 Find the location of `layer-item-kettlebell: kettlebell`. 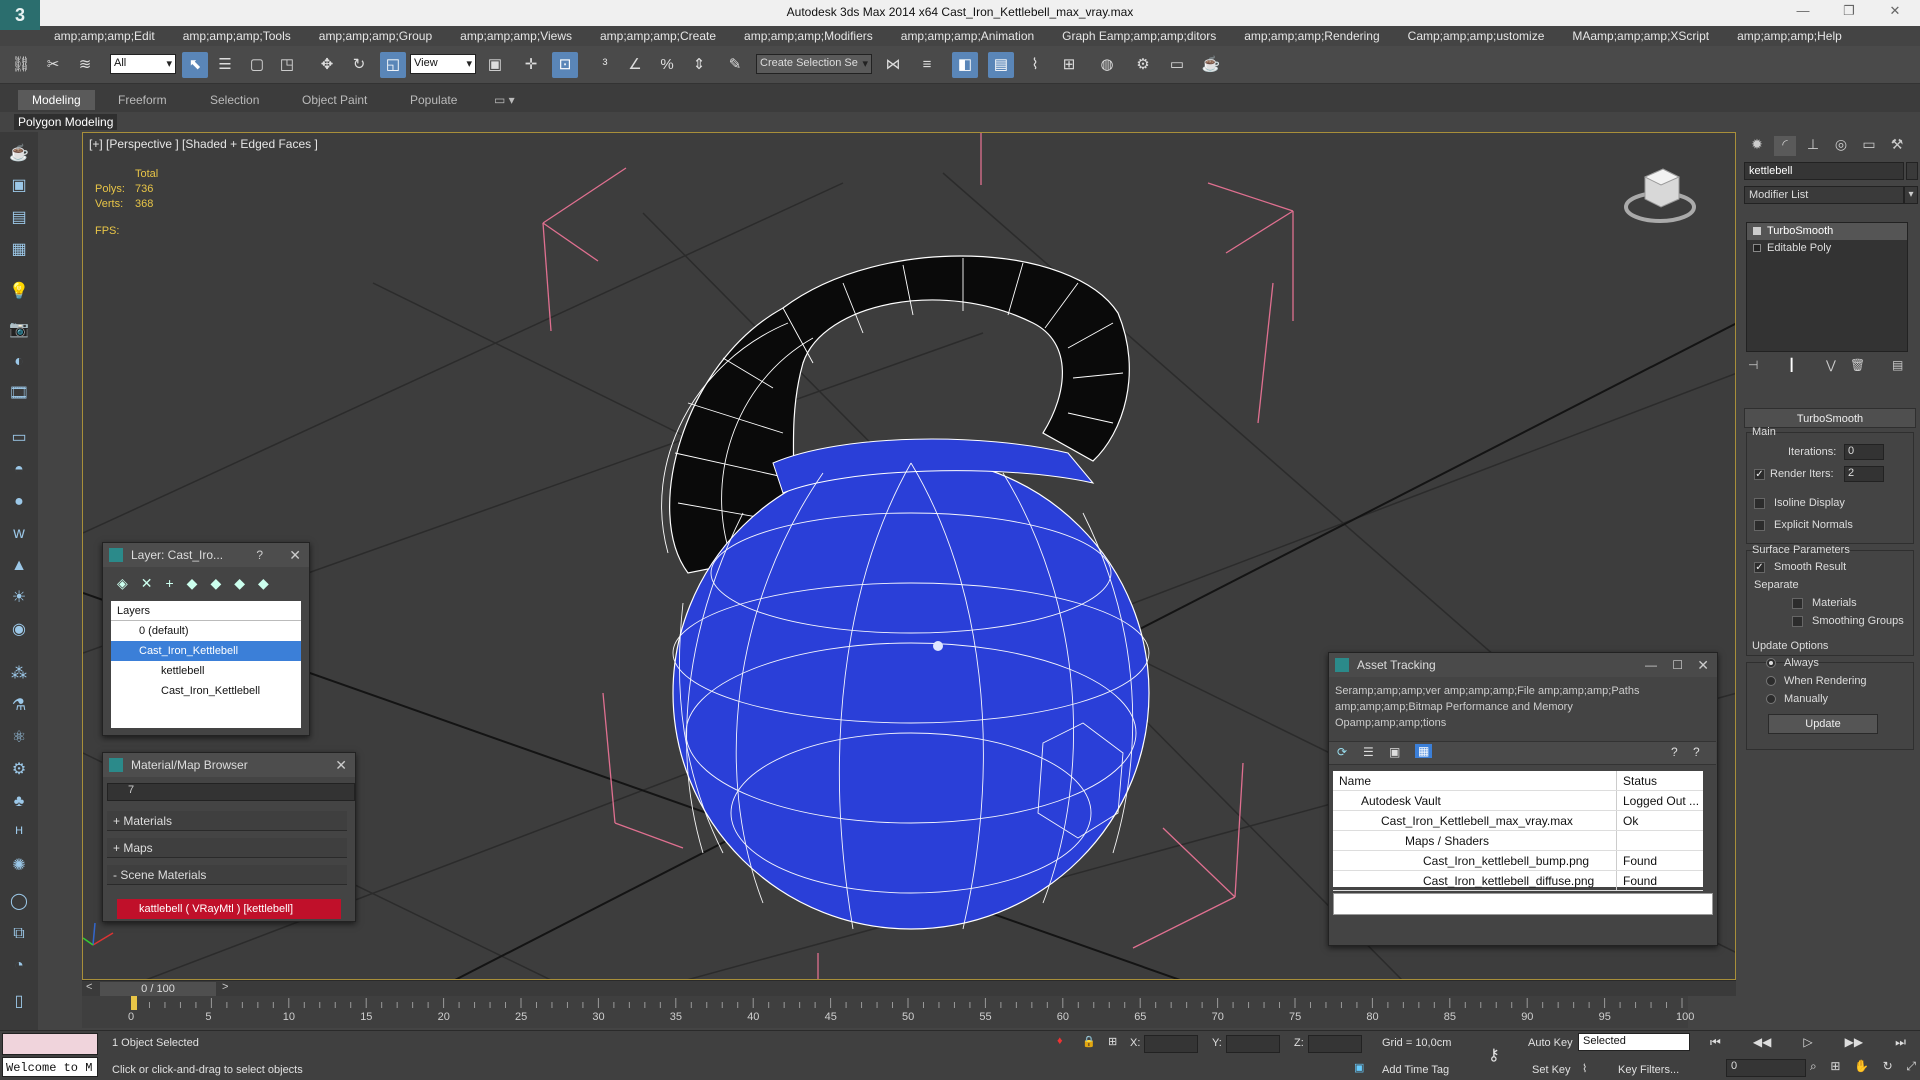

layer-item-kettlebell: kettlebell is located at coordinates (206, 671).